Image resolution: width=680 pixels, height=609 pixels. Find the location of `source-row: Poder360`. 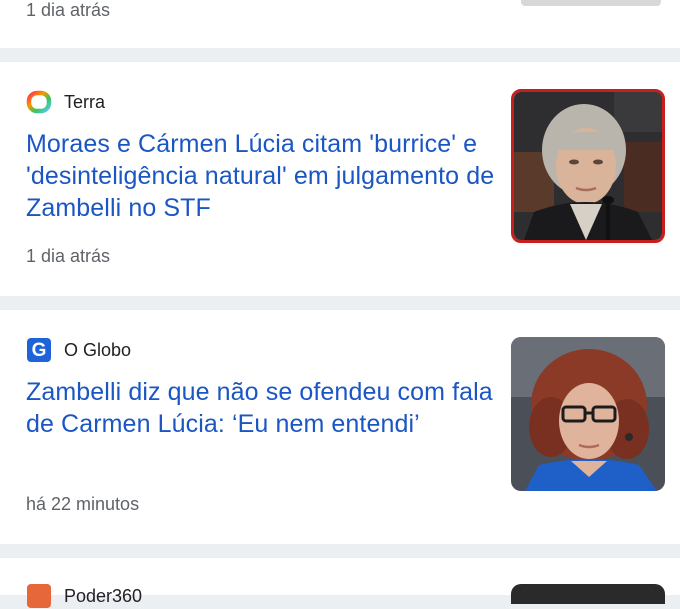

source-row: Poder360 is located at coordinates (84, 596).